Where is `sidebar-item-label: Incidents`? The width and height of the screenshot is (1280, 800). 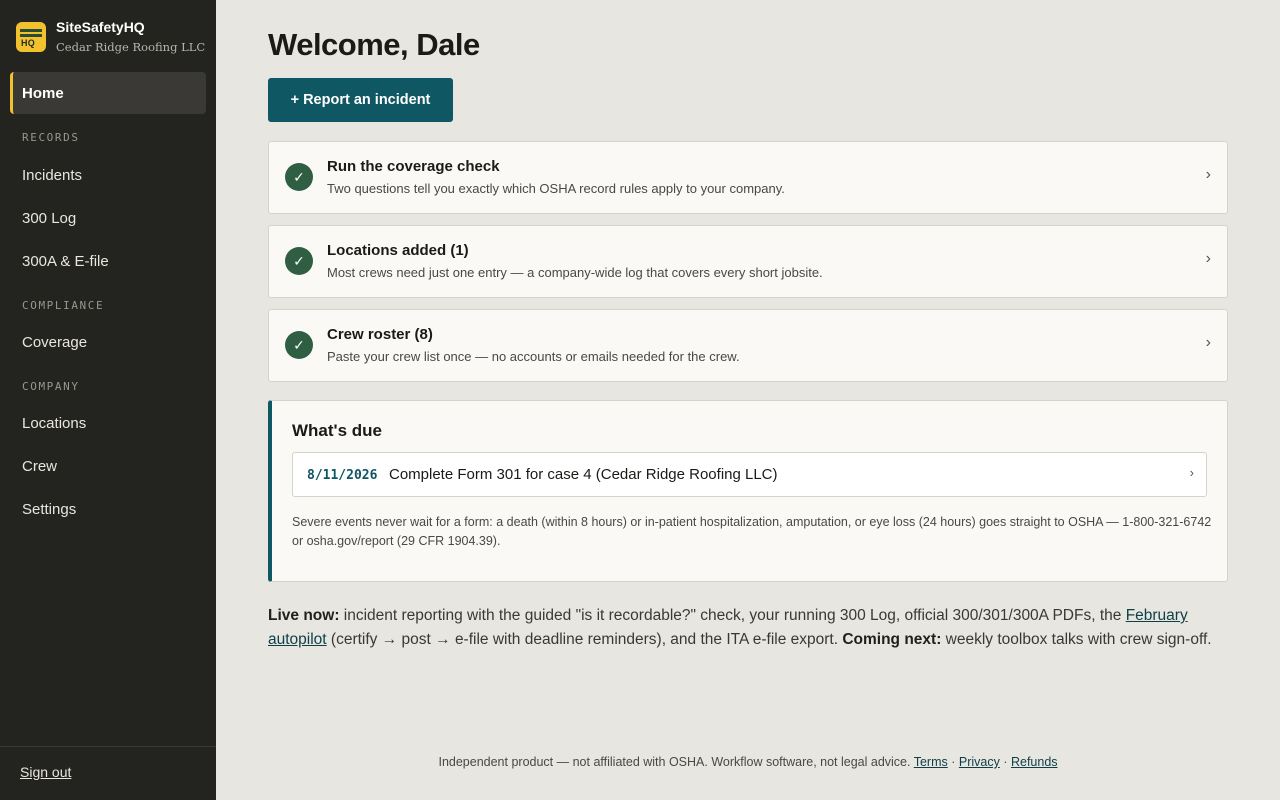
sidebar-item-label: Incidents is located at coordinates (52, 175).